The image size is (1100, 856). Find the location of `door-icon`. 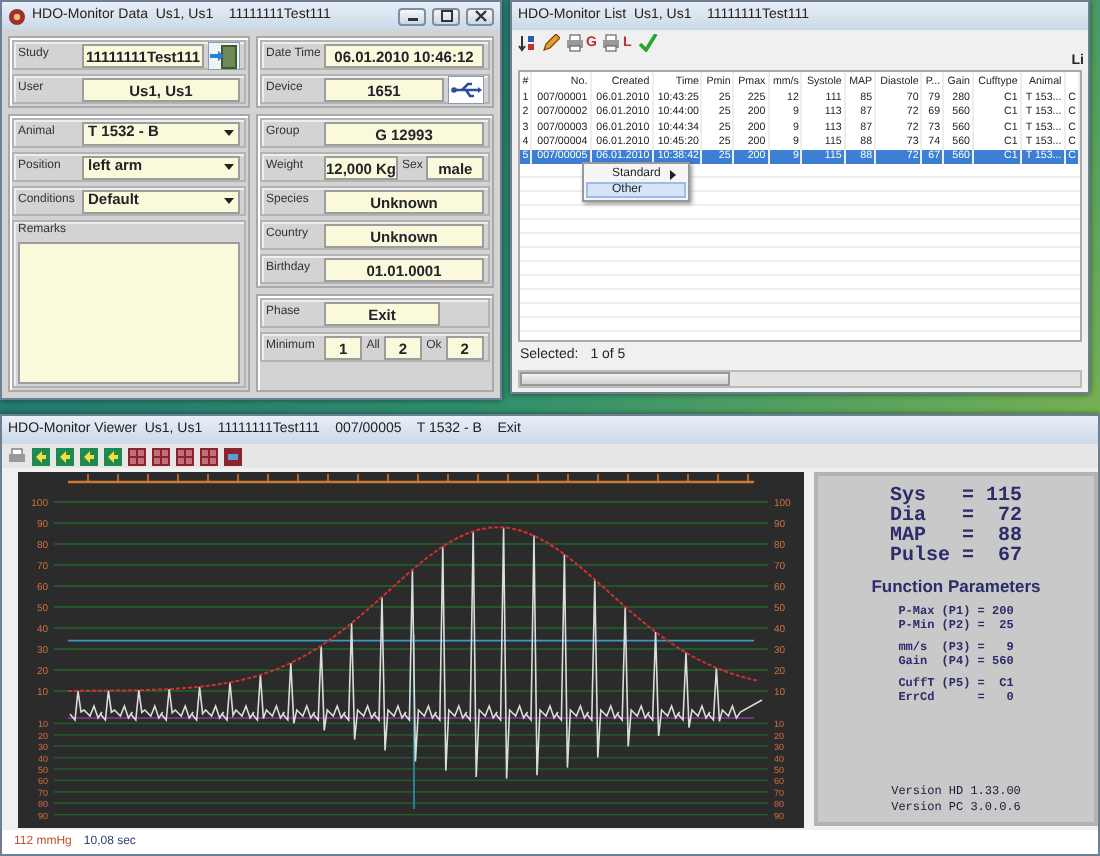

door-icon is located at coordinates (223, 55).